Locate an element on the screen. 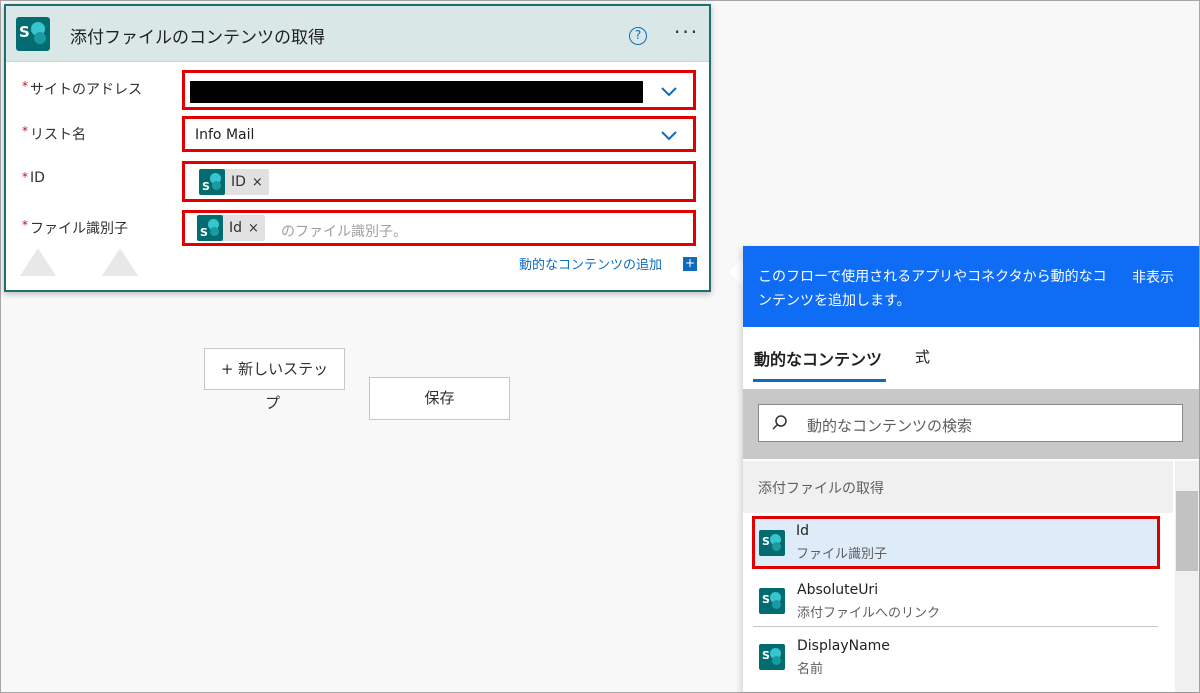  panel-header: このフローで使用されるアプリやコネクタから動的なコンテンツを追加します。 非表示 is located at coordinates (971, 286).